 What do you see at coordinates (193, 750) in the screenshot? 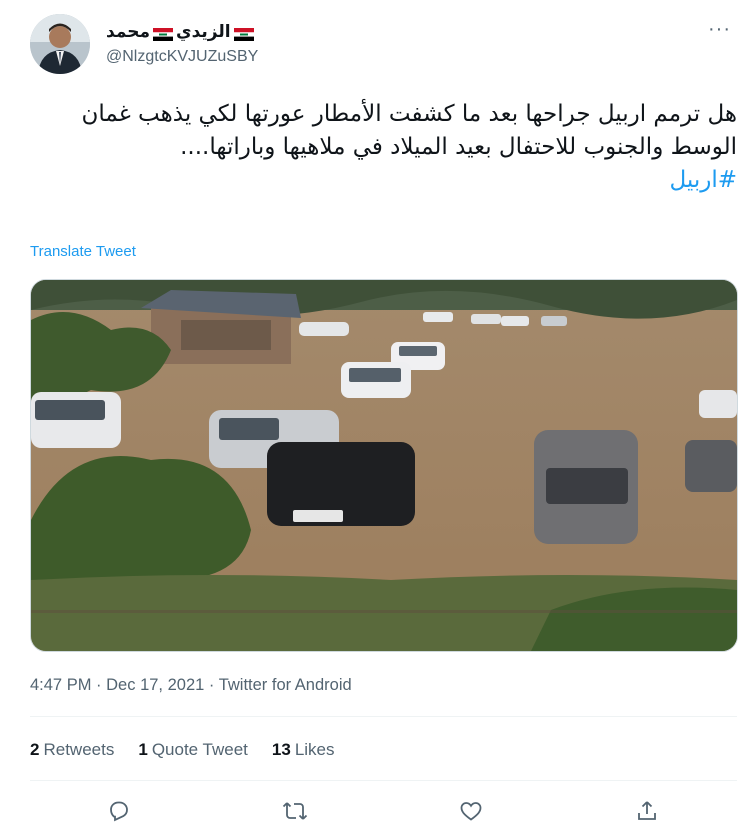
I see `quote-tweets-stat: 1 Quote Tweet` at bounding box center [193, 750].